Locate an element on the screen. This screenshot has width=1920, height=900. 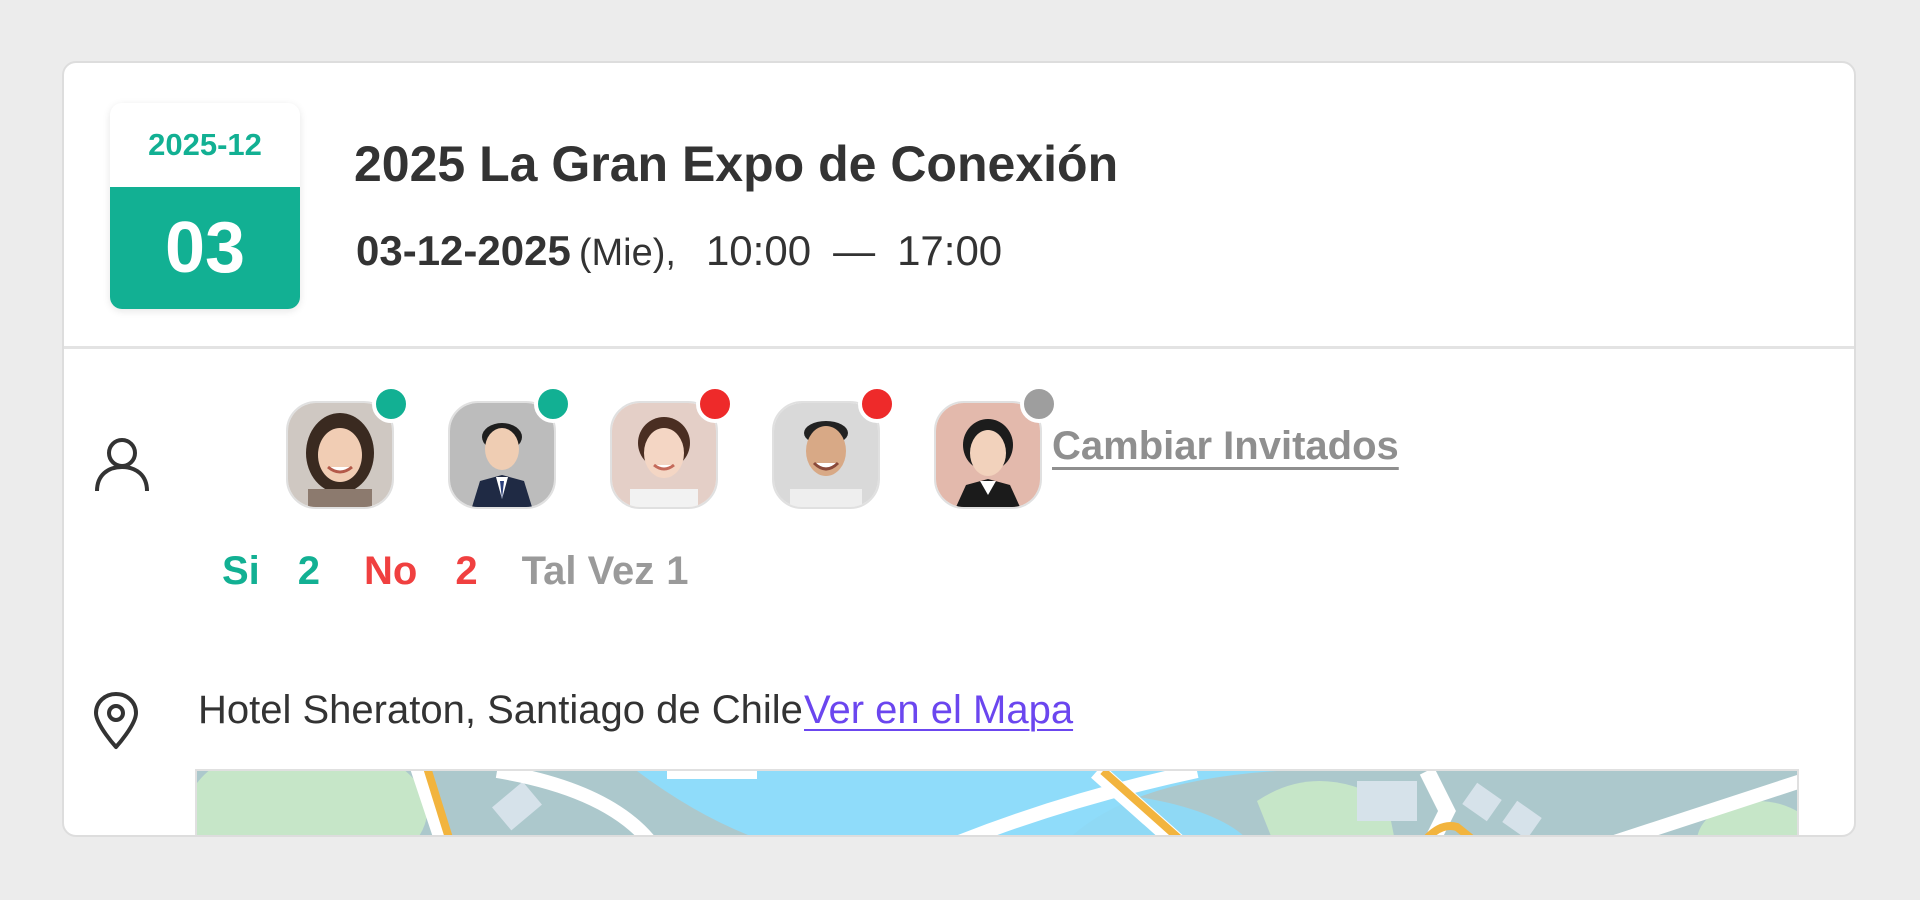
location-address: Hotel Sheraton, Santiago de Chile is located at coordinates (500, 710).